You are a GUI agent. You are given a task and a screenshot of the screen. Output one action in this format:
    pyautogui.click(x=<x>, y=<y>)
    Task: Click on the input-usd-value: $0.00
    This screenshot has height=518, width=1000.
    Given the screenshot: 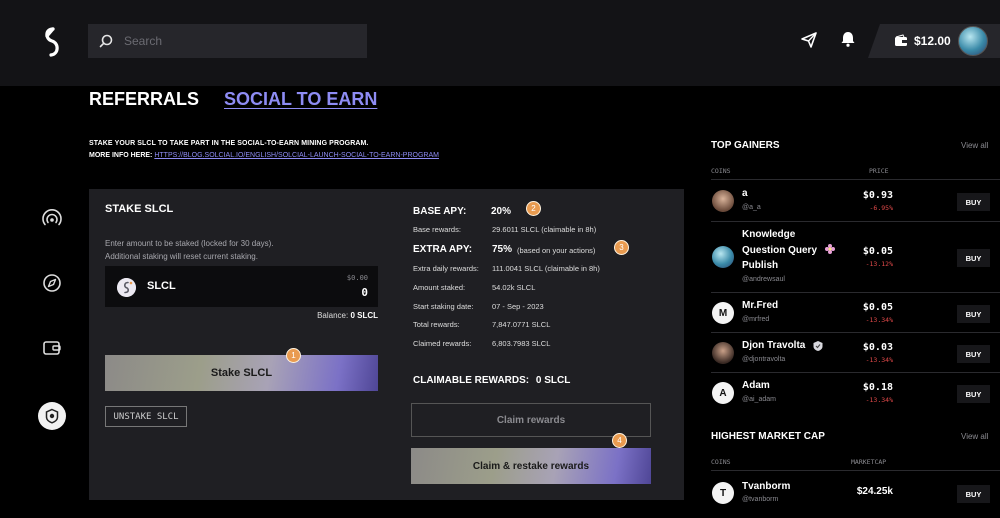 What is the action you would take?
    pyautogui.click(x=357, y=278)
    